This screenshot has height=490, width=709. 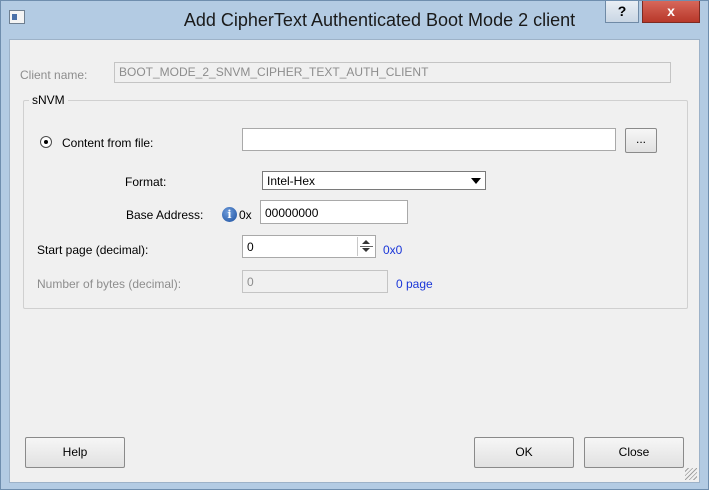 I want to click on ok-button: OK, so click(x=524, y=452).